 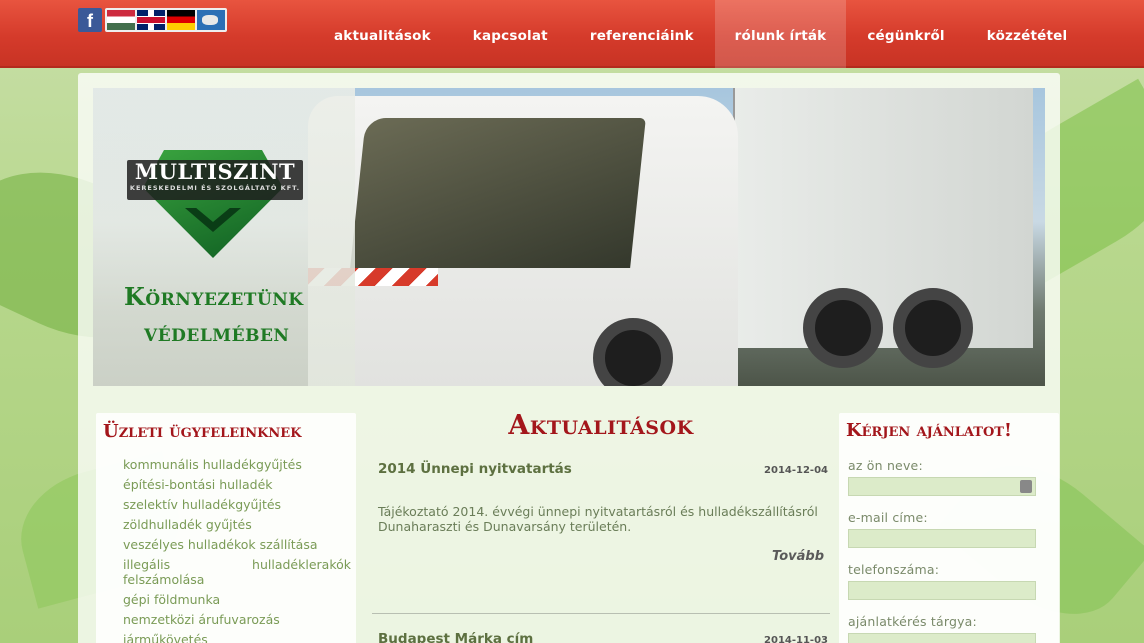 I want to click on service-link: szelektív hulladékgyűjtés, so click(x=237, y=505).